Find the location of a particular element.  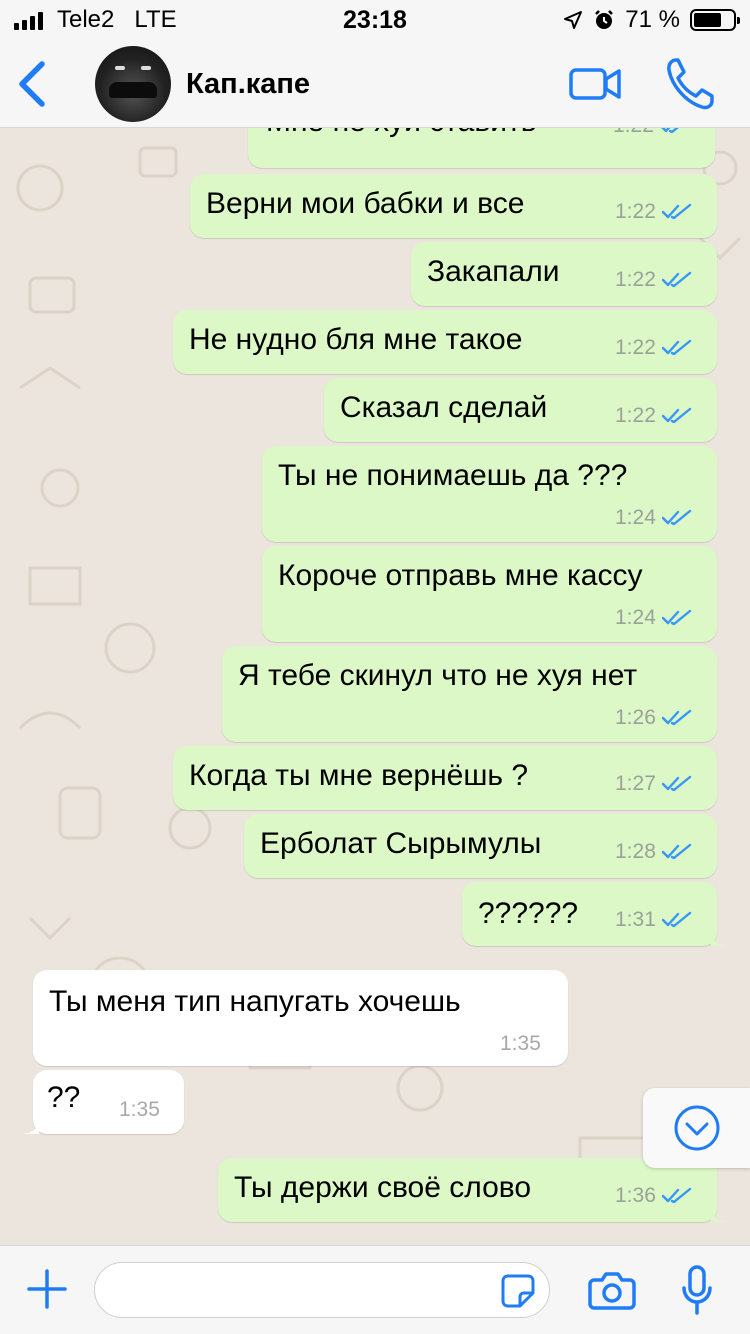

chevron-down-circle-icon is located at coordinates (697, 1128).